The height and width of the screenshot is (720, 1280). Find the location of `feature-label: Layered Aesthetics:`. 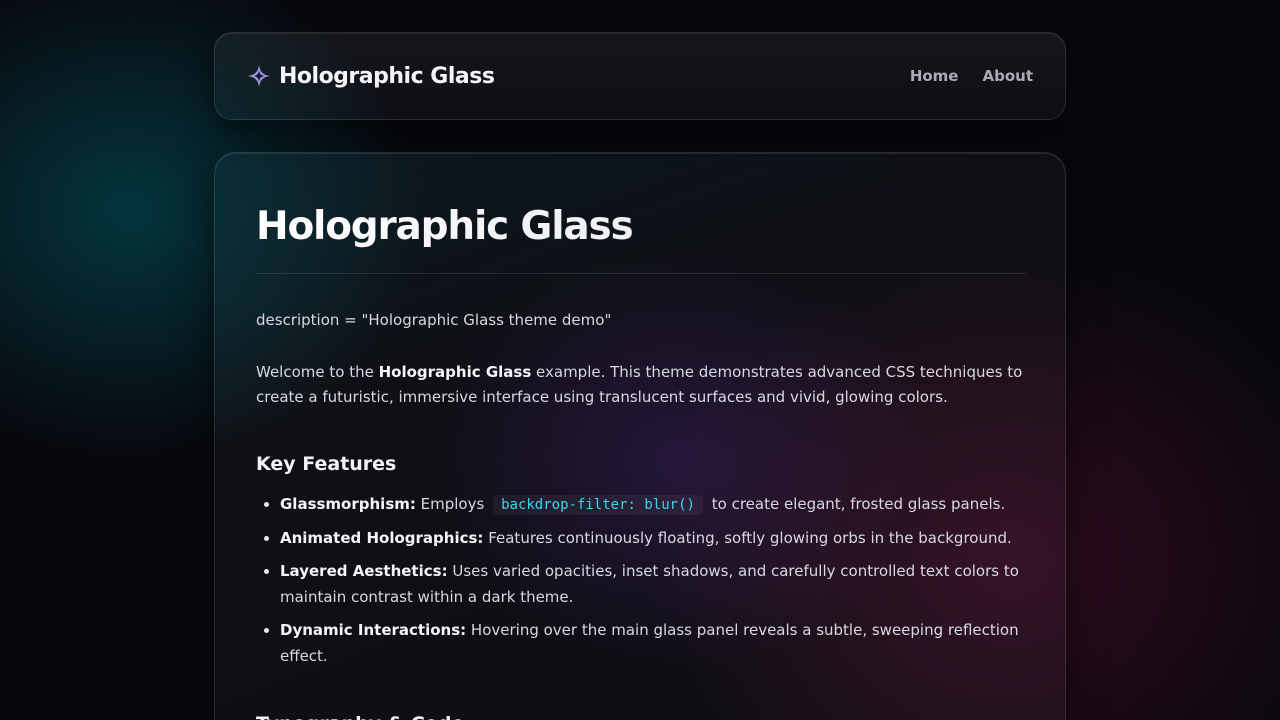

feature-label: Layered Aesthetics: is located at coordinates (364, 571).